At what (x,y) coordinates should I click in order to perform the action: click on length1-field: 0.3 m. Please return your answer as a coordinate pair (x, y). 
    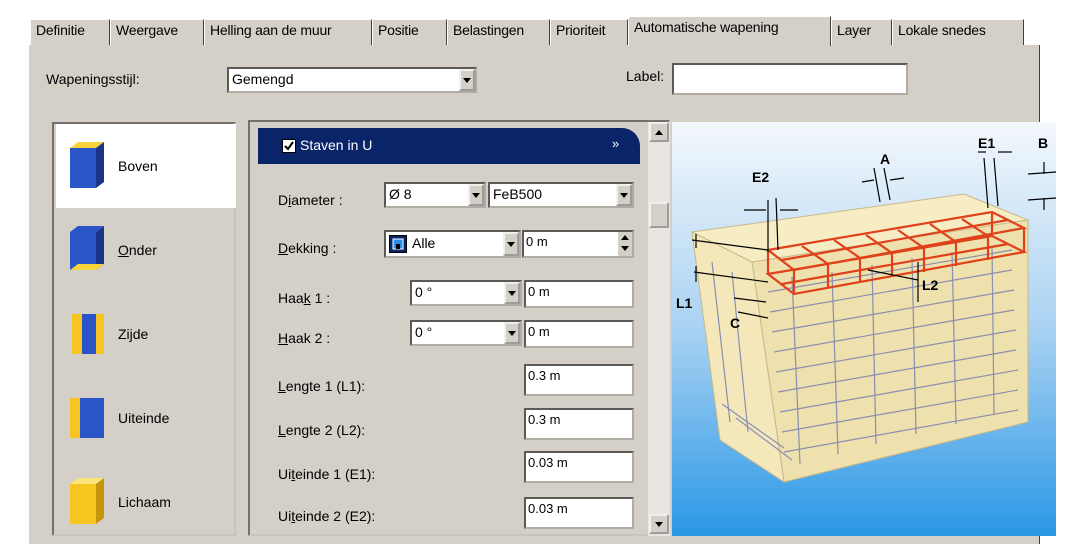
    Looking at the image, I should click on (579, 380).